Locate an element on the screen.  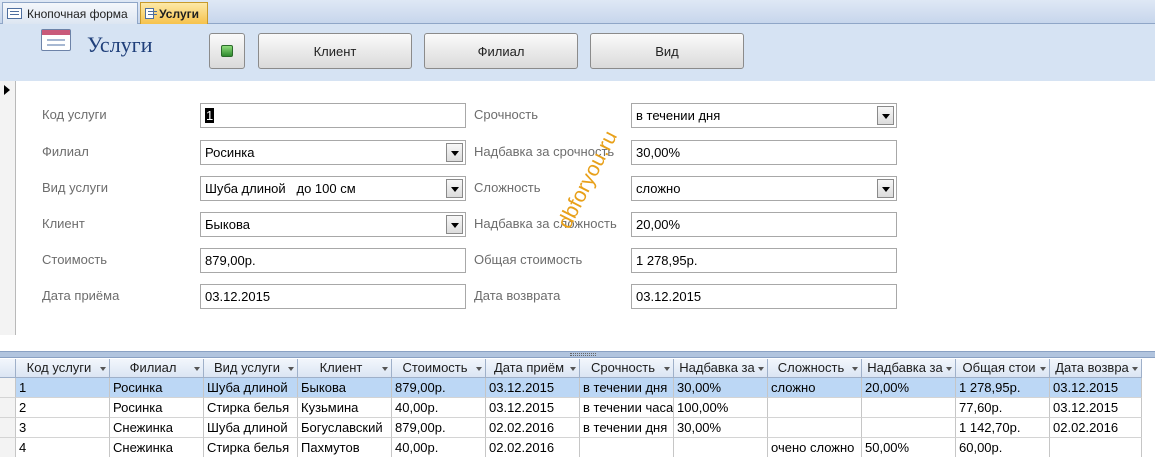
table-cell: 1 278,95р. is located at coordinates (1003, 388).